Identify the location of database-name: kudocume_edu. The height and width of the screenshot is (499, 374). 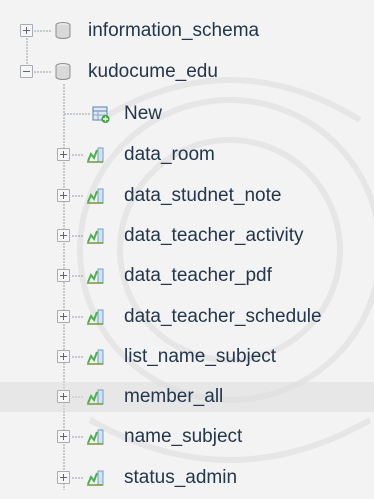
(153, 72).